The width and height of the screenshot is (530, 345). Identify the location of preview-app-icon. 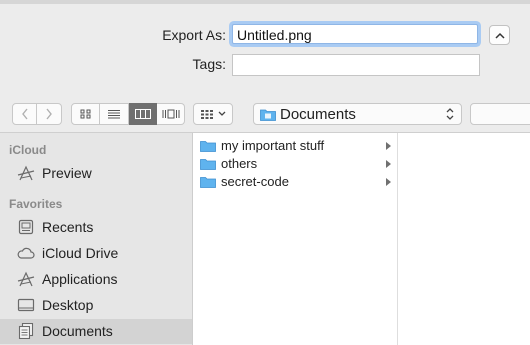
(26, 173).